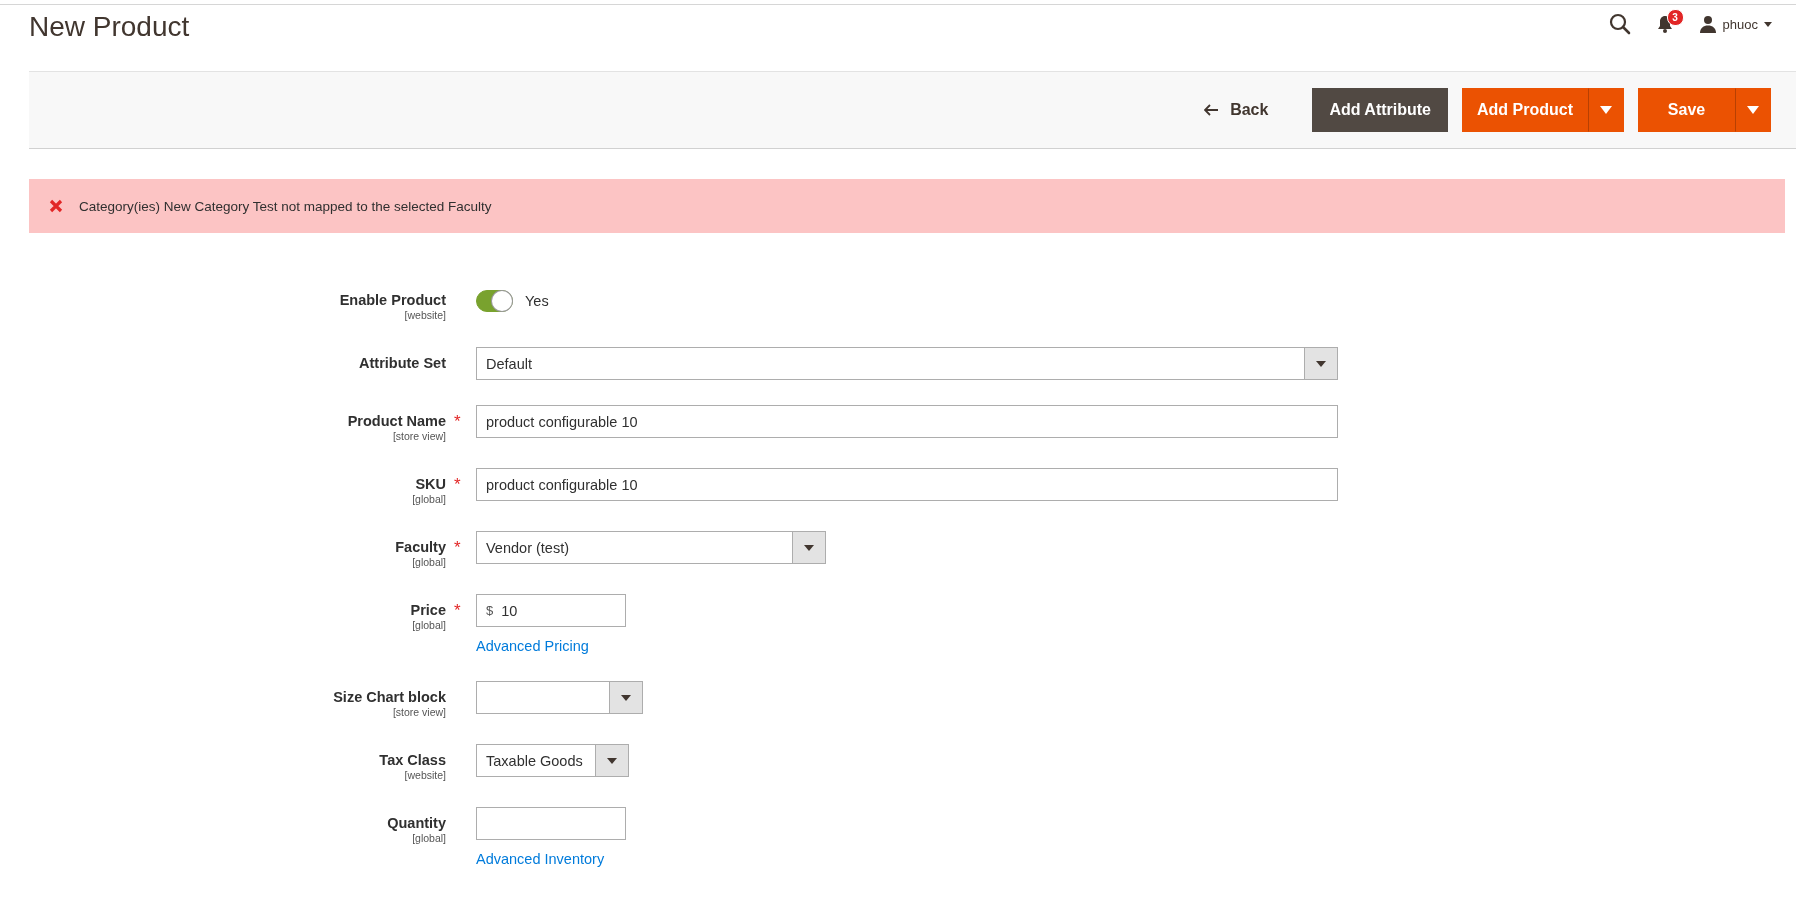  I want to click on back-button: Back, so click(1245, 110).